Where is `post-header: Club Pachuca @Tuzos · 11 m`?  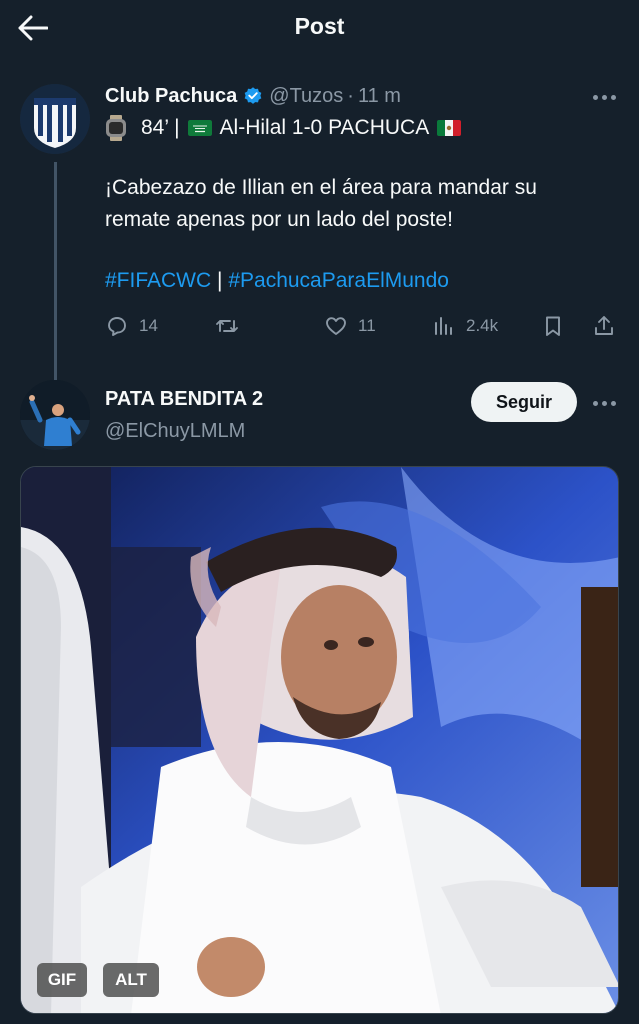
post-header: Club Pachuca @Tuzos · 11 m is located at coordinates (253, 96).